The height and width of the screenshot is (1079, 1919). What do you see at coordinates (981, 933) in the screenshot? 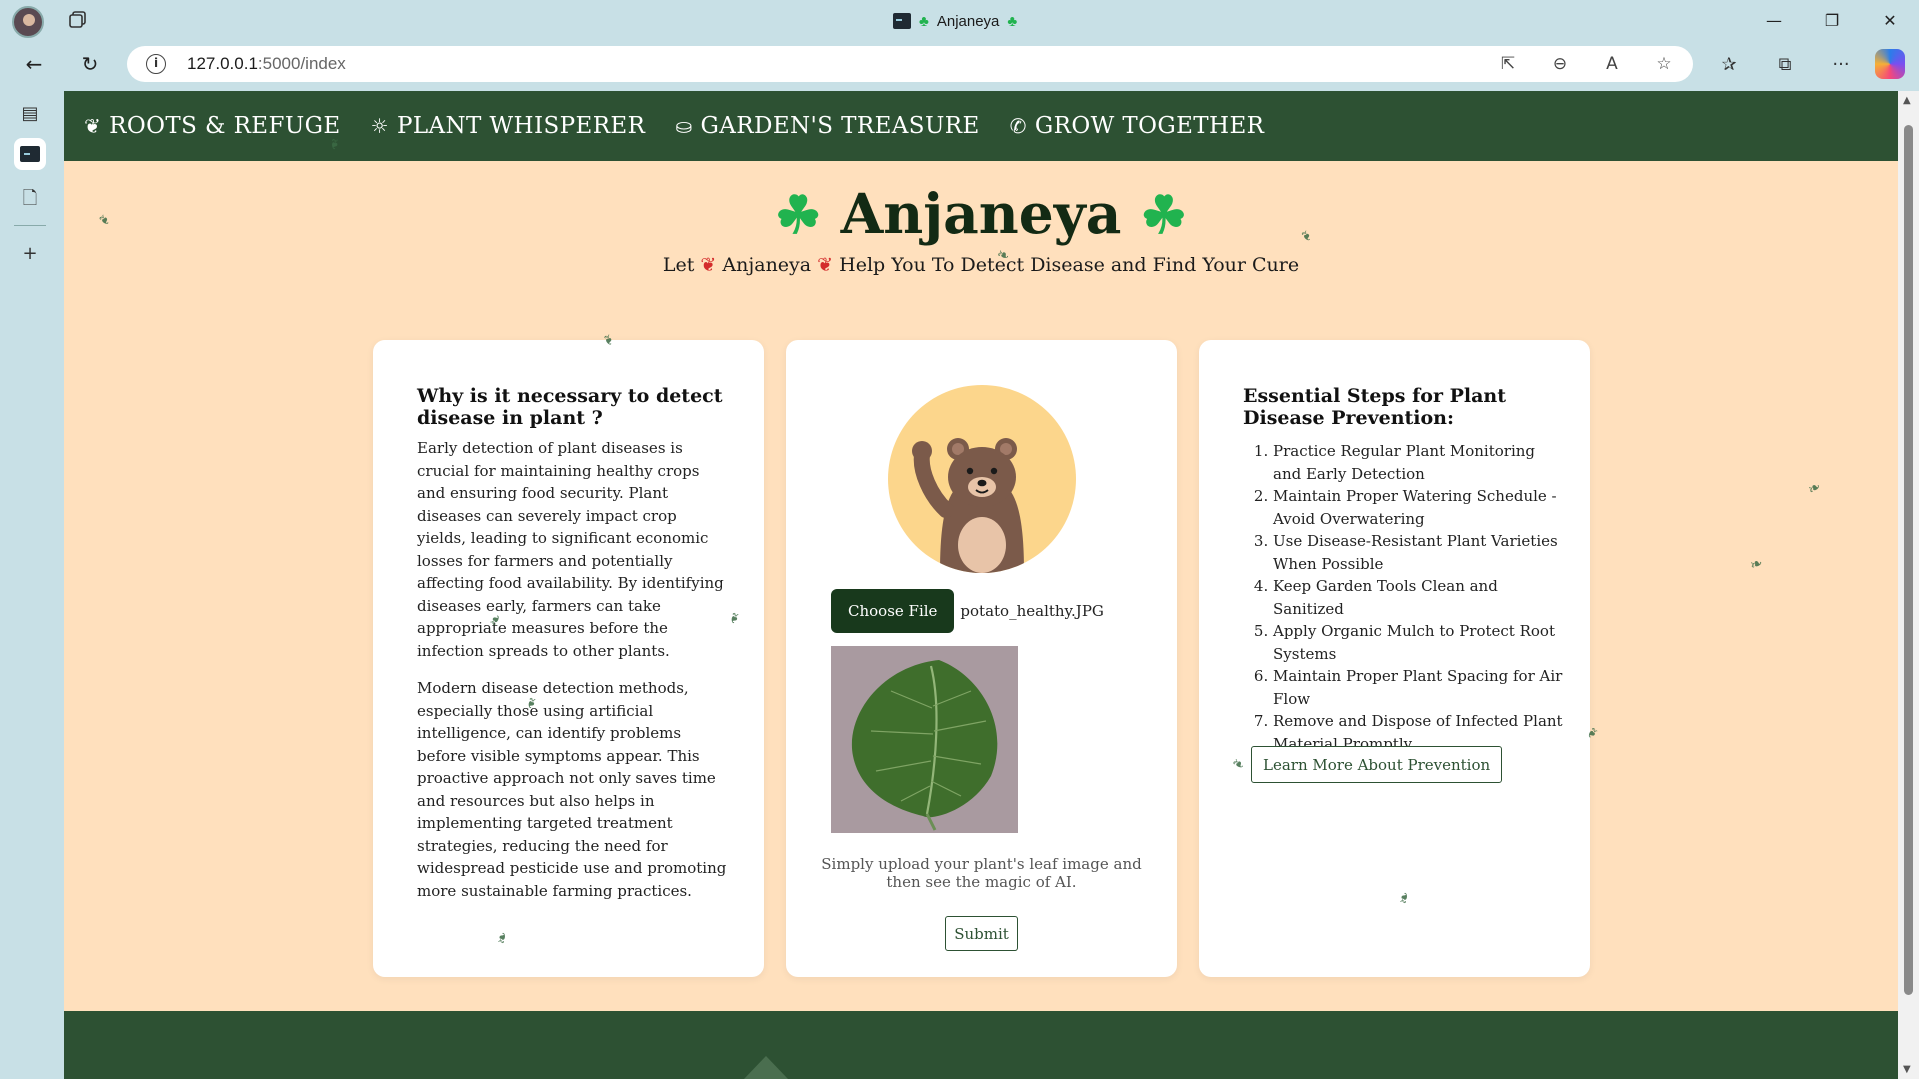
I see `submit-button: Submit` at bounding box center [981, 933].